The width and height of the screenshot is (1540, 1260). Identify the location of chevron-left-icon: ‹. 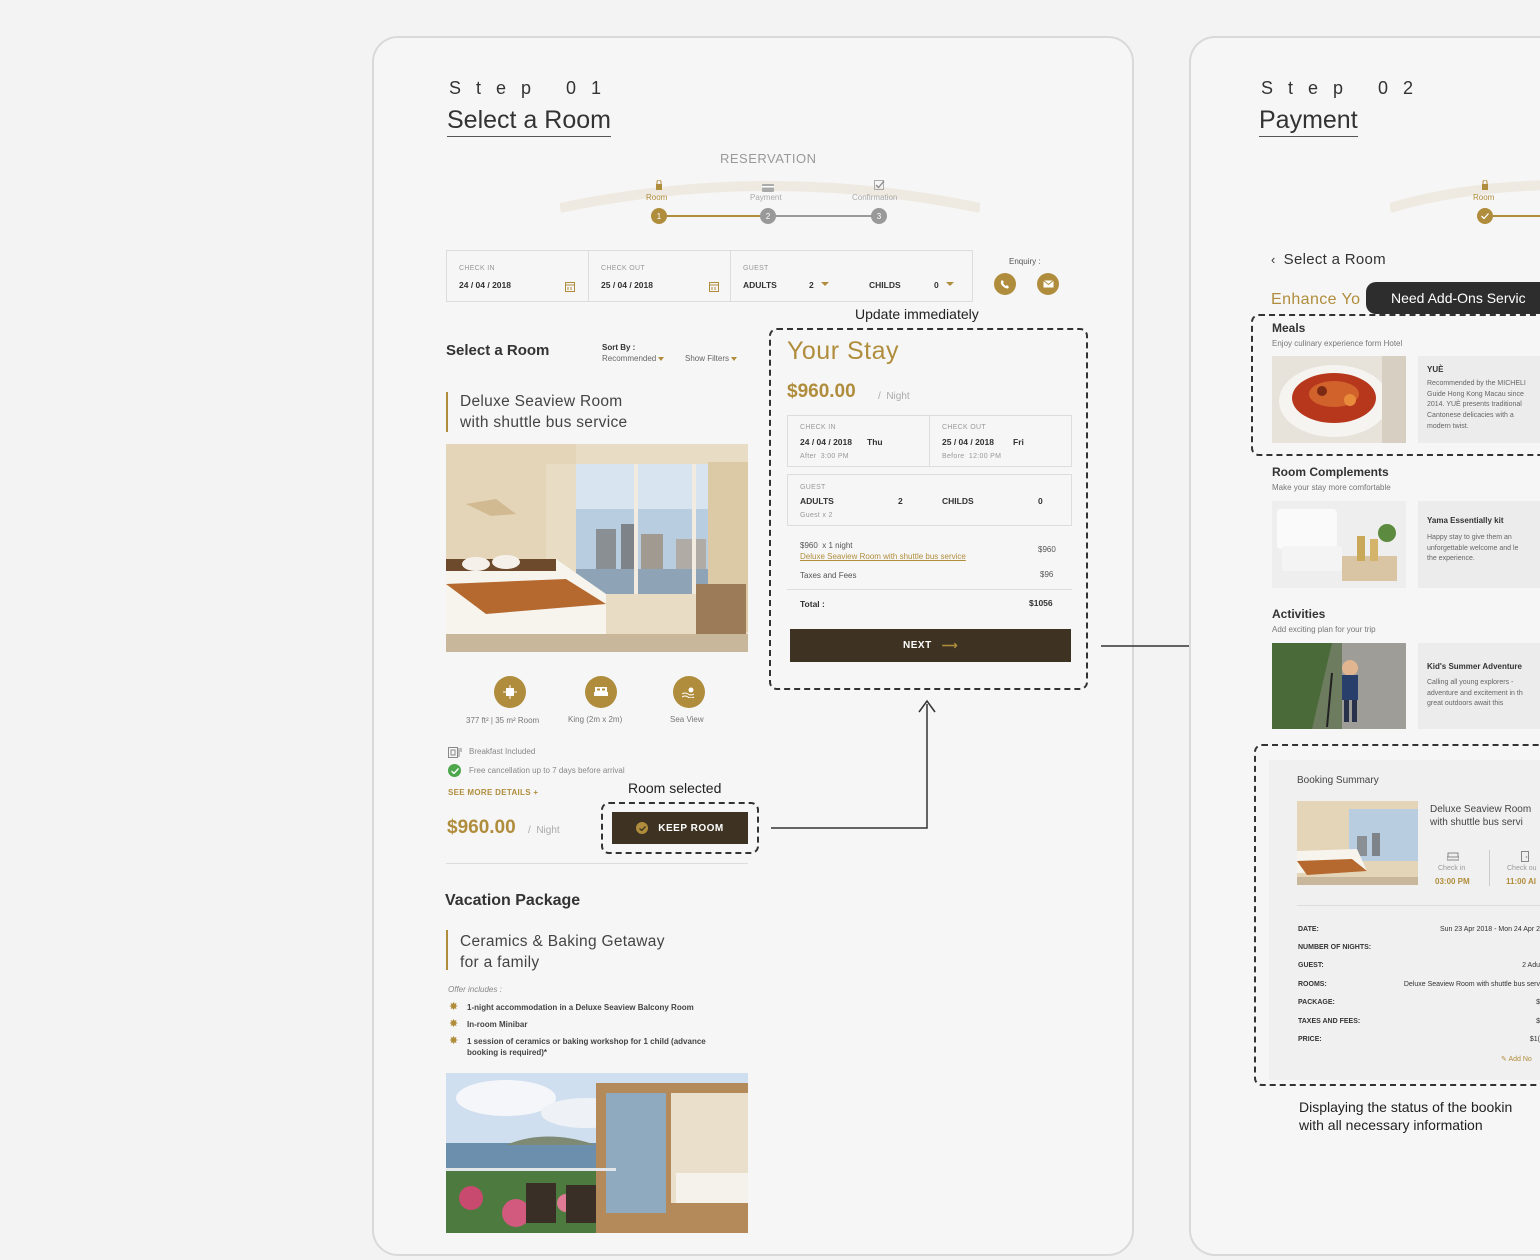
(1273, 259).